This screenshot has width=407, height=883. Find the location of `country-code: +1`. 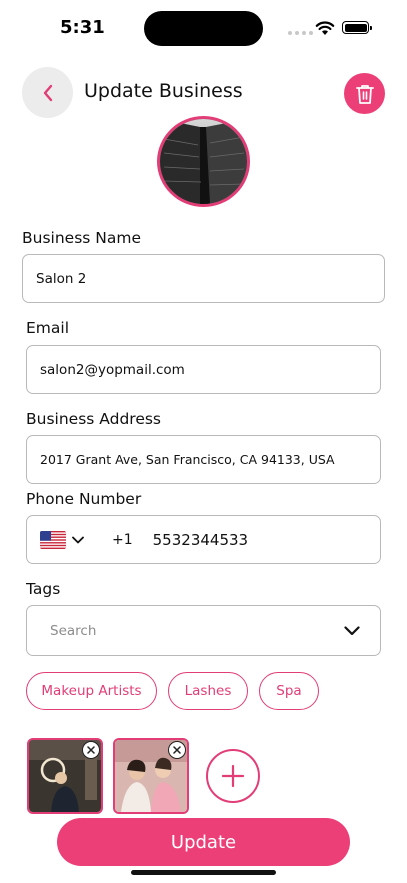

country-code: +1 is located at coordinates (122, 539).